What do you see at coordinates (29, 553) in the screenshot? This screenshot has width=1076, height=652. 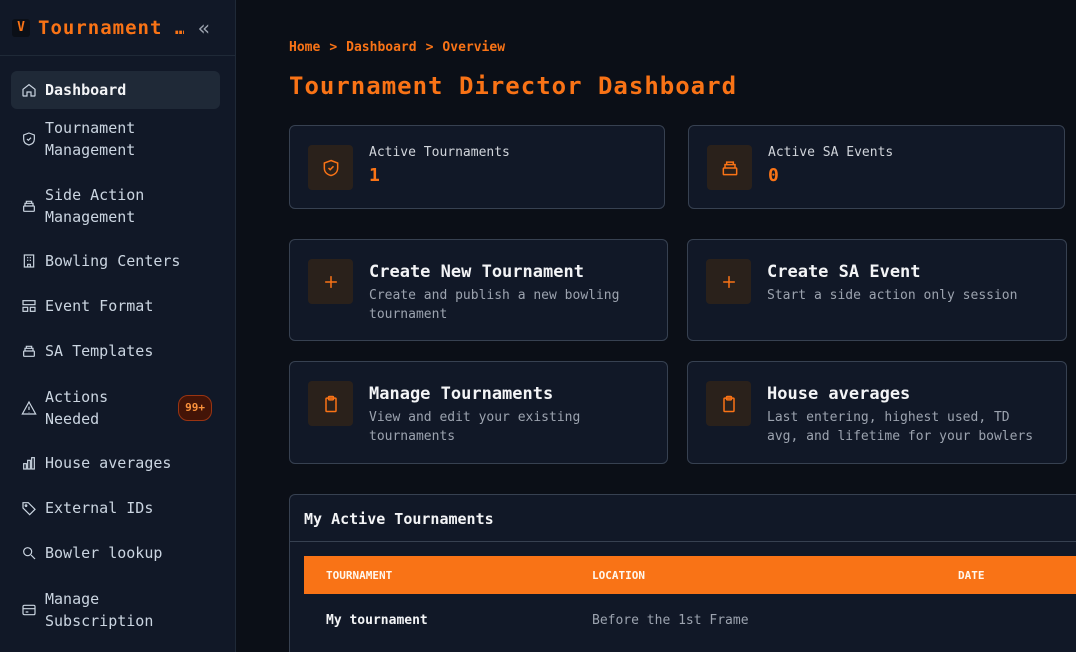 I see `search-icon` at bounding box center [29, 553].